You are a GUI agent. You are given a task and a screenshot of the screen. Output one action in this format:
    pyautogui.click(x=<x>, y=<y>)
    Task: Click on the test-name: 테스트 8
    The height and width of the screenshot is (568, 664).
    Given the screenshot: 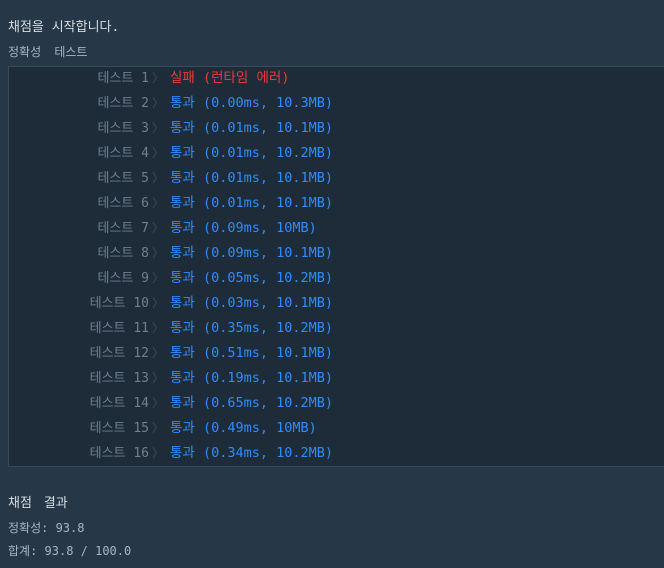 What is the action you would take?
    pyautogui.click(x=123, y=253)
    